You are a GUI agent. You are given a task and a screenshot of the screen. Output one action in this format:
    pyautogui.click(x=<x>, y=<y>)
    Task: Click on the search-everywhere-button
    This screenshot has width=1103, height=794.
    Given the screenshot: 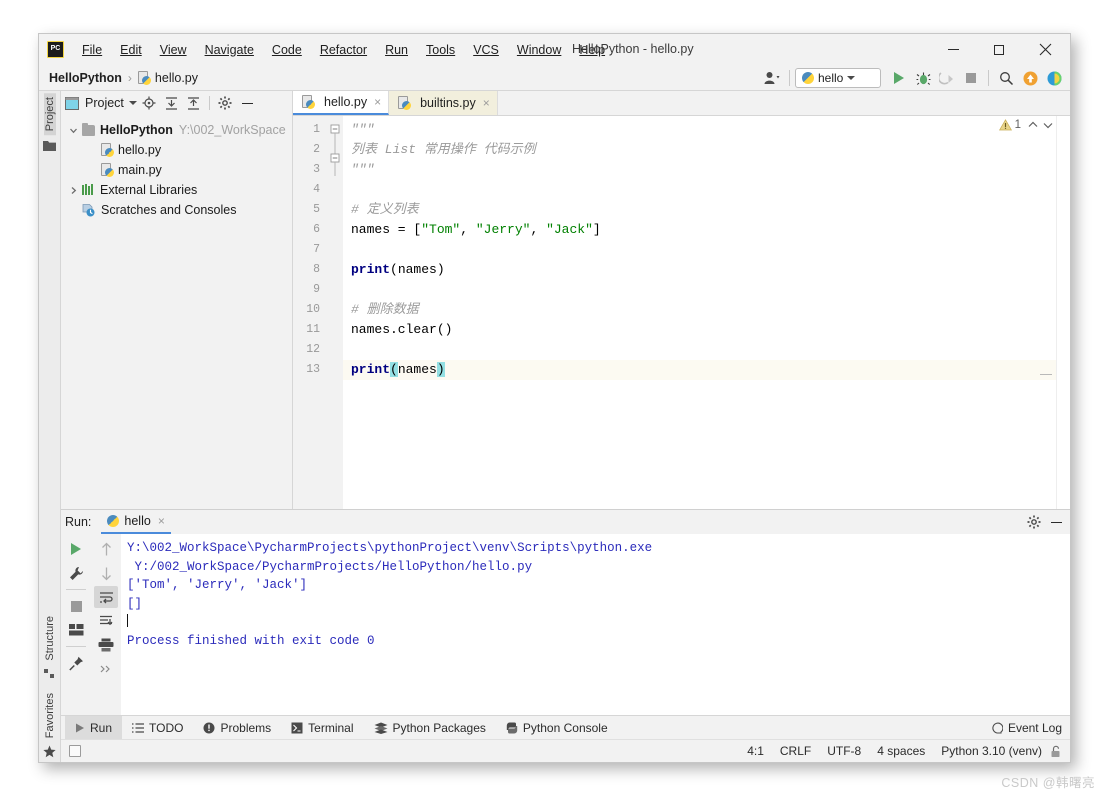 What is the action you would take?
    pyautogui.click(x=1006, y=78)
    